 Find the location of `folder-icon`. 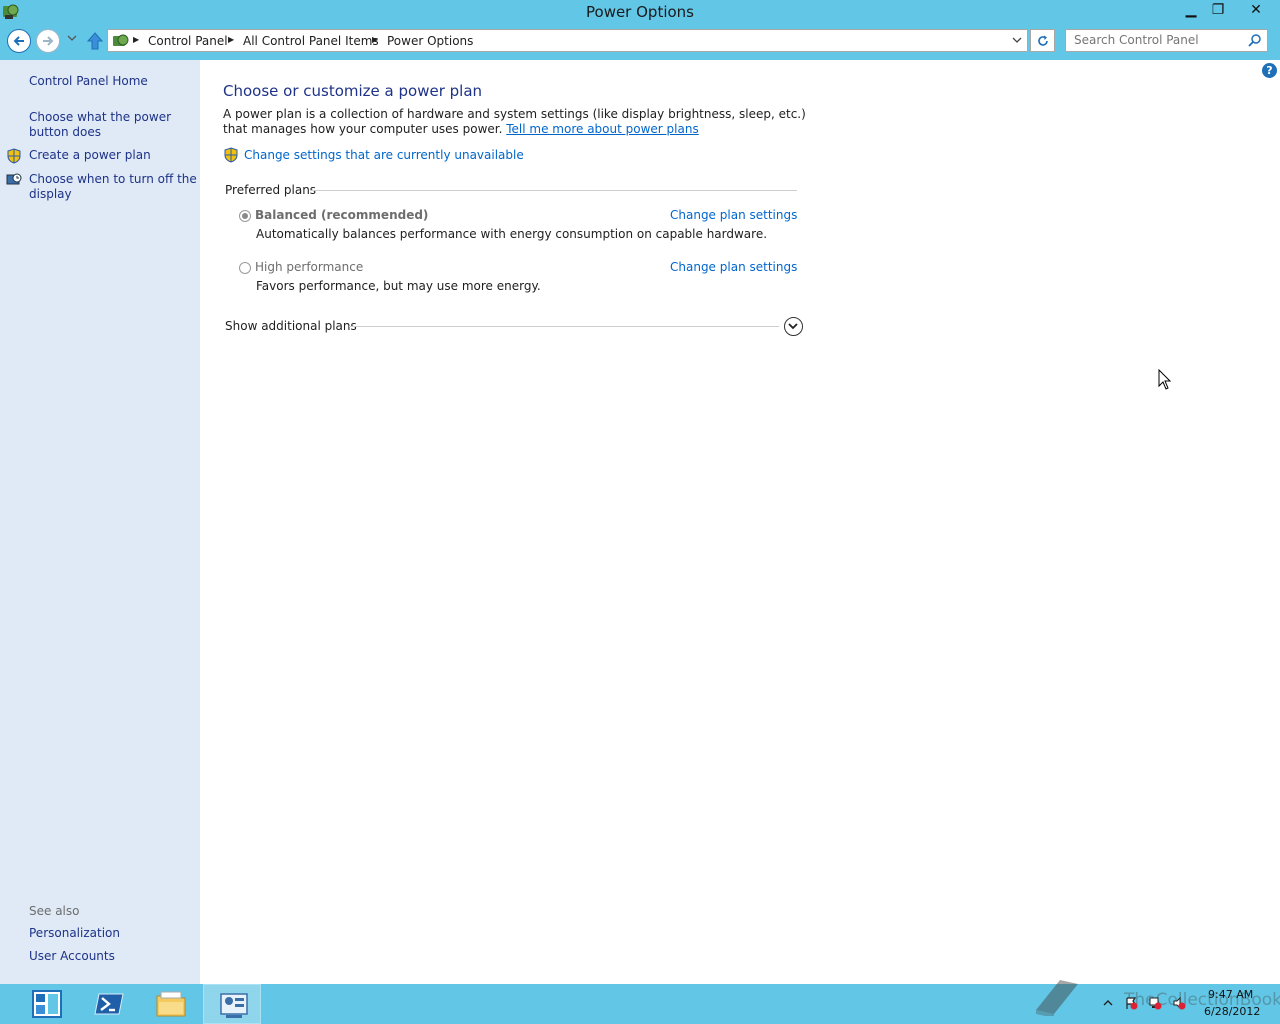

folder-icon is located at coordinates (171, 1004).